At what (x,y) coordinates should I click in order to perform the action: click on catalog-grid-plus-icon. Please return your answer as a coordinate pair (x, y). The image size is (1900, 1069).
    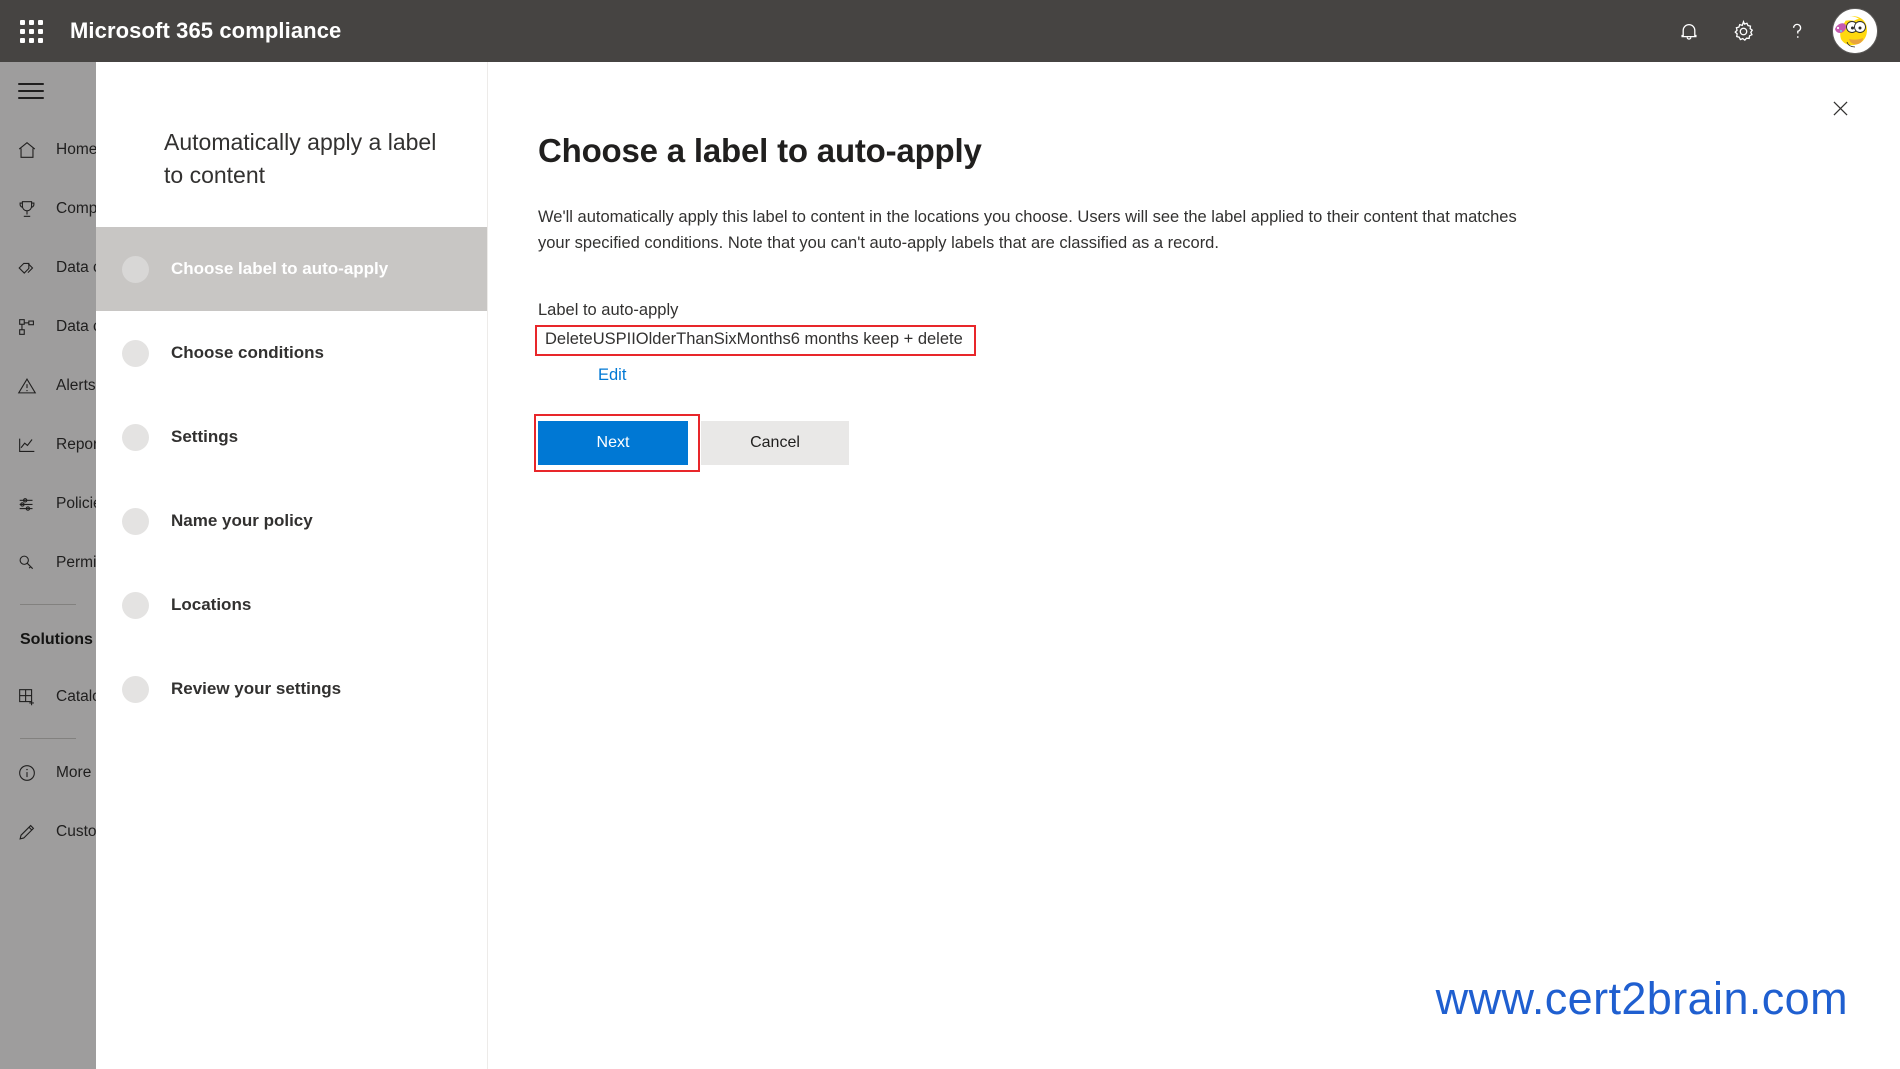
    Looking at the image, I should click on (33, 697).